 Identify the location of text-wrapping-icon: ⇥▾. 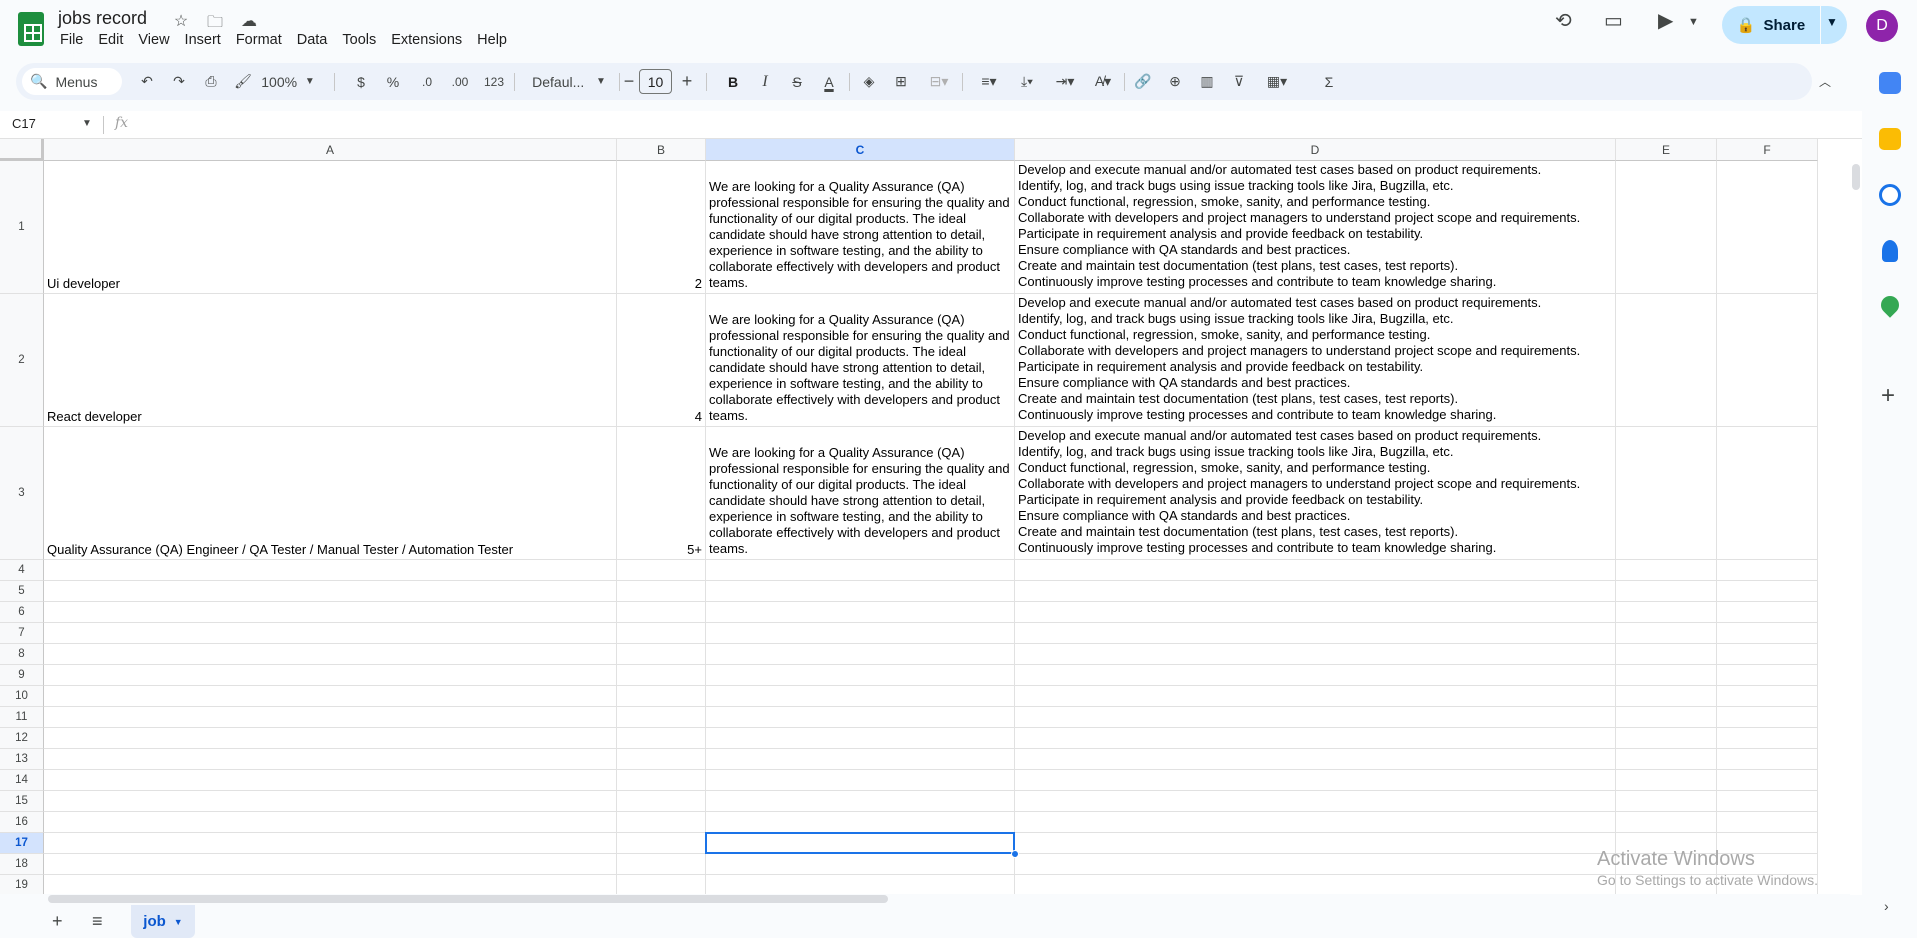
(1065, 81).